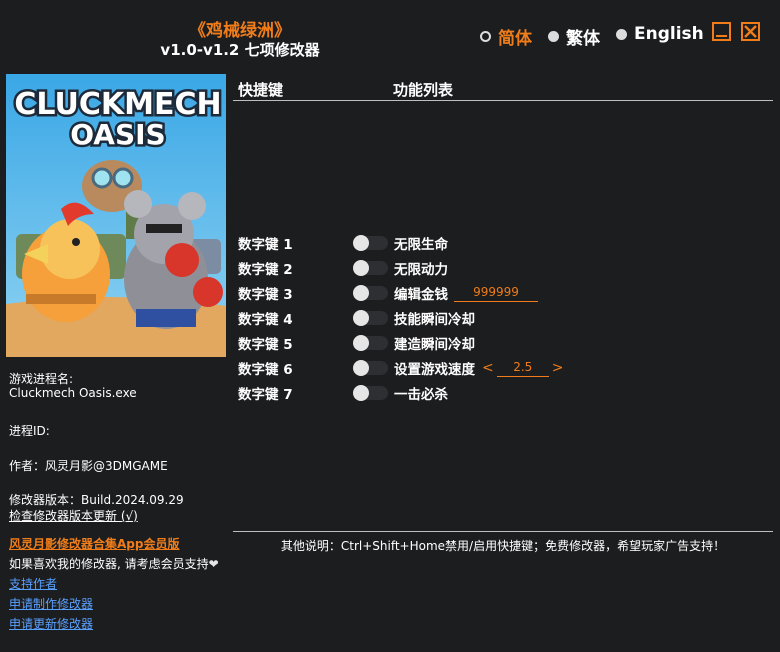  Describe the element at coordinates (508, 268) in the screenshot. I see `cheat-row: 数字键 2 无限动力` at that location.